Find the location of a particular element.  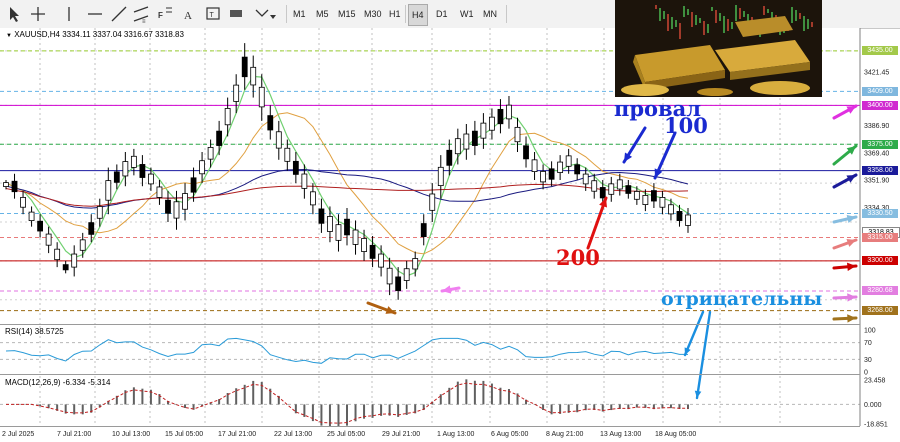

macd-tick-label: -18.851 is located at coordinates (876, 425).